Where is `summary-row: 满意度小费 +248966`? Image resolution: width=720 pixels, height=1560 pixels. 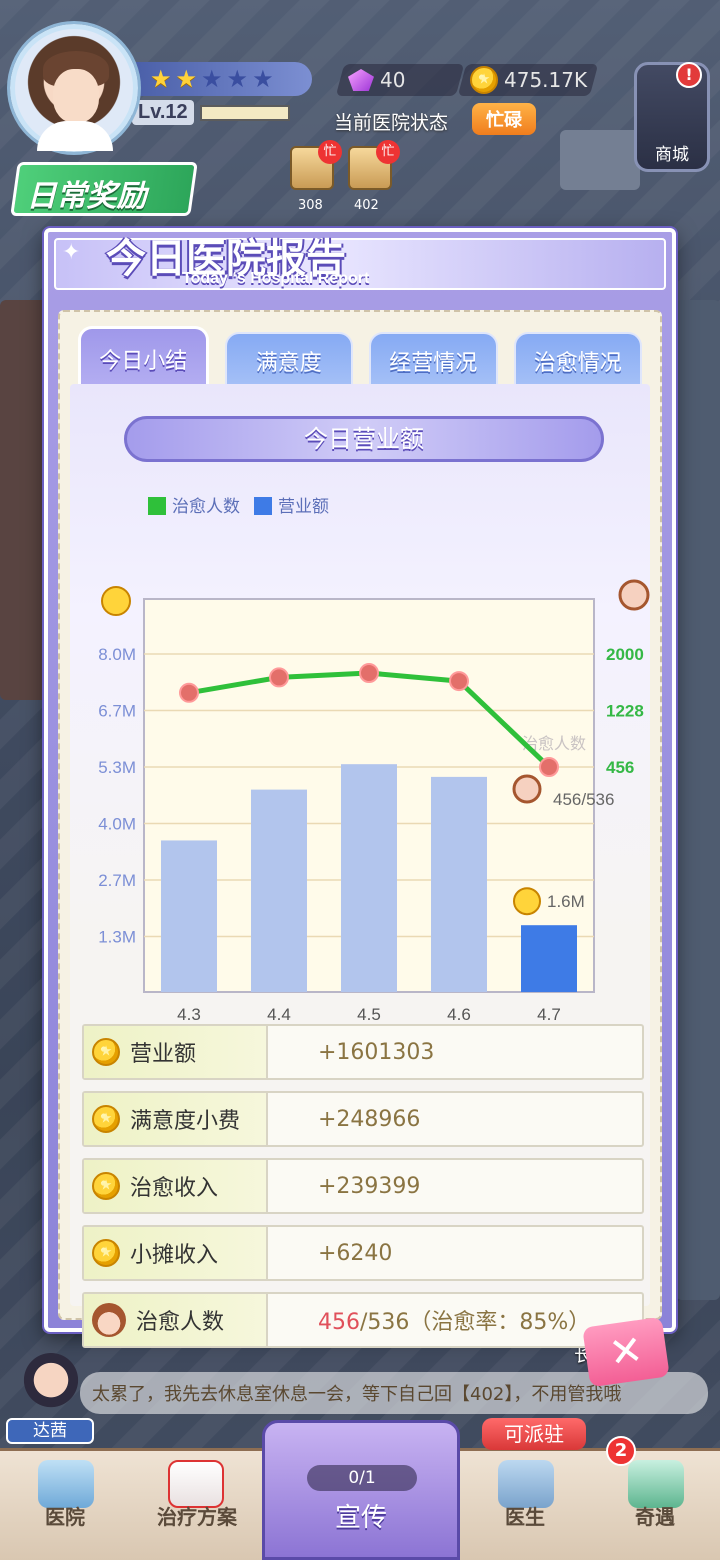 summary-row: 满意度小费 +248966 is located at coordinates (363, 1119).